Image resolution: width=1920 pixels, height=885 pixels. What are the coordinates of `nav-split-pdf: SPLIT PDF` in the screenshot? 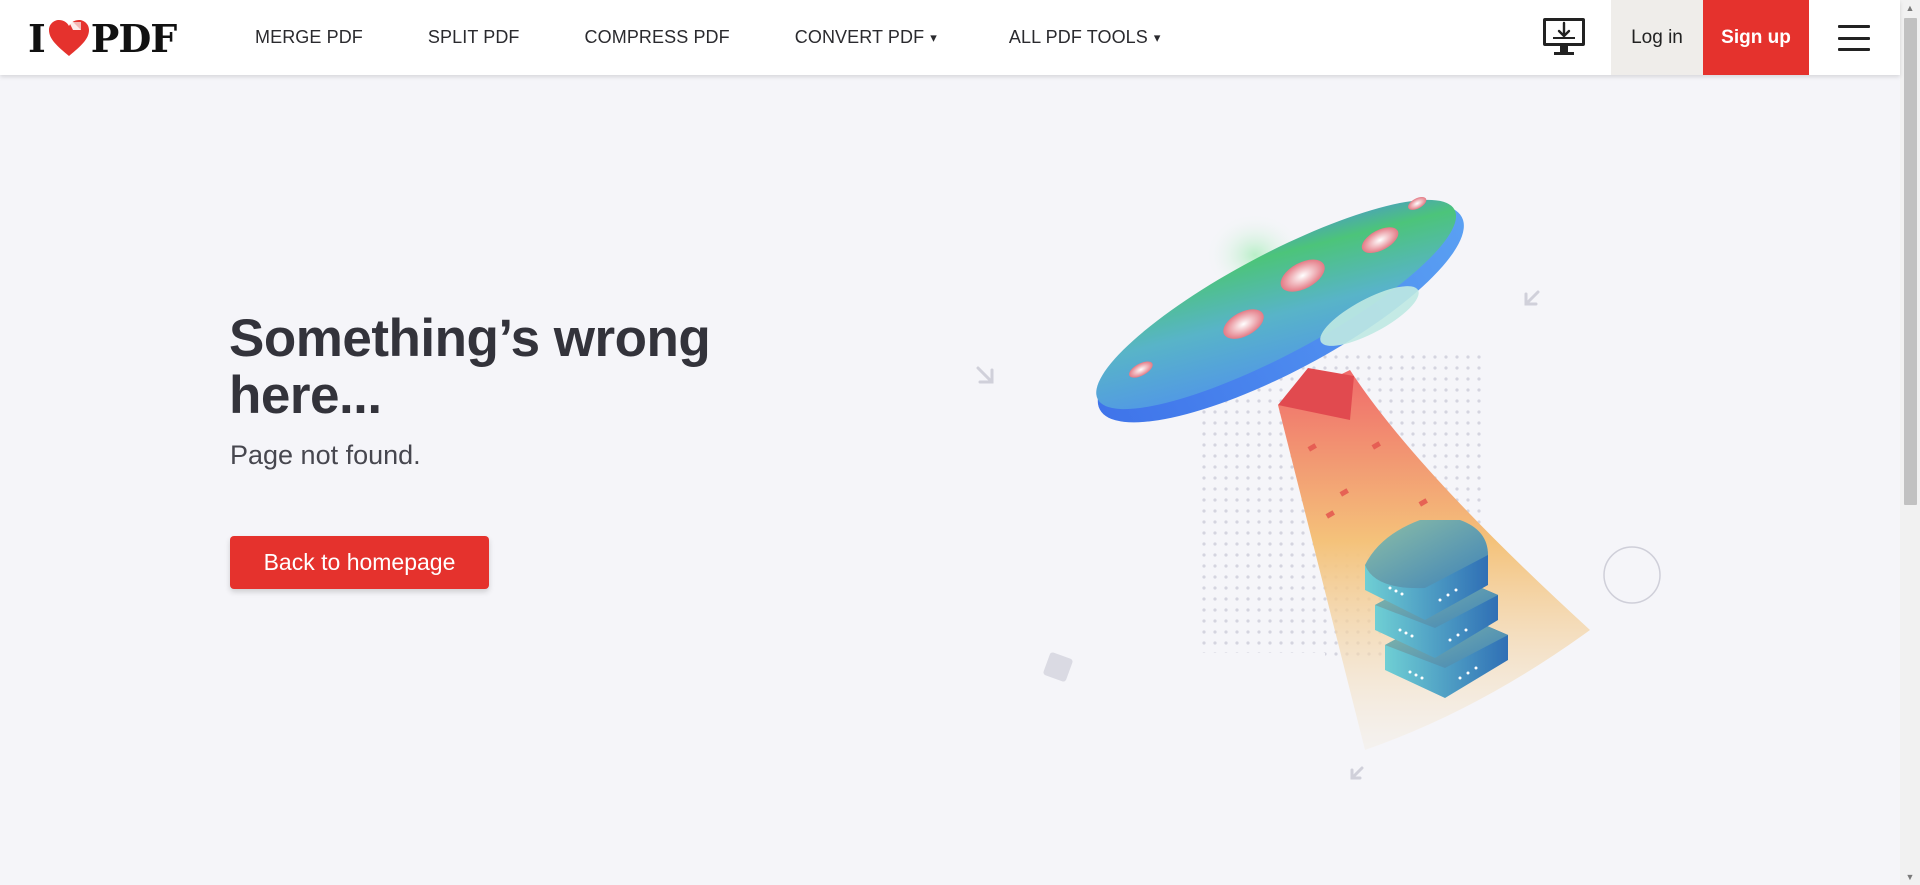 It's located at (474, 37).